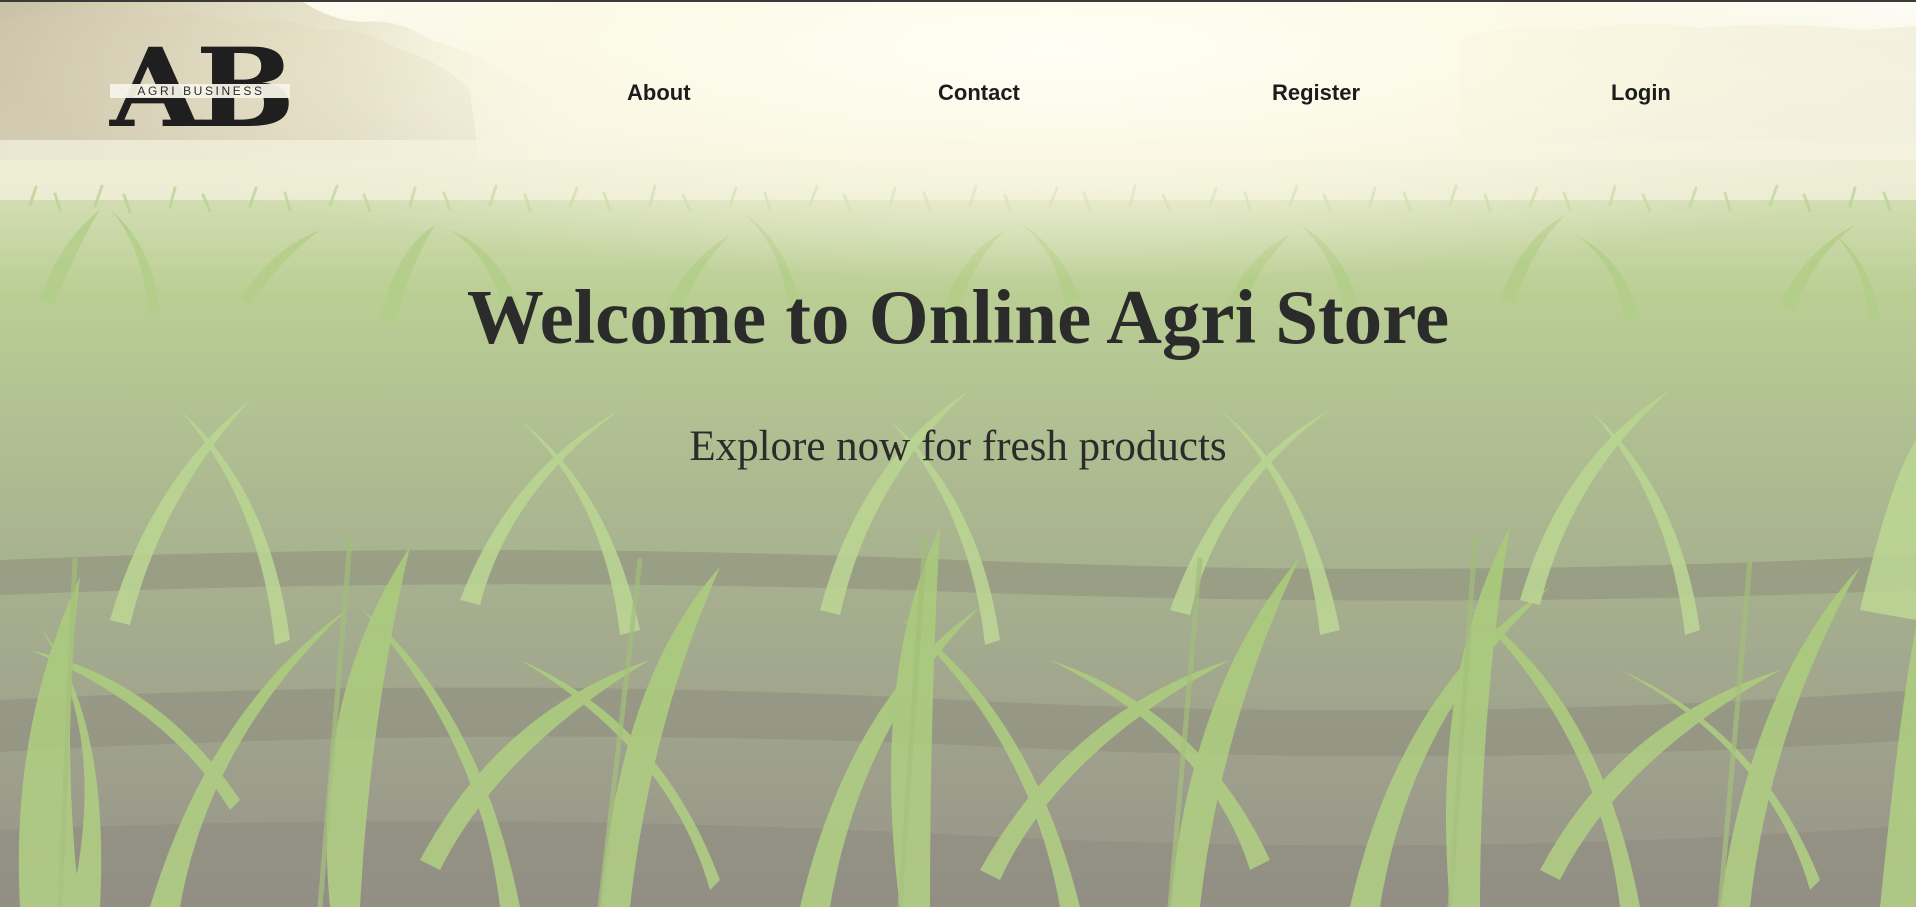  I want to click on top-border, so click(958, 1).